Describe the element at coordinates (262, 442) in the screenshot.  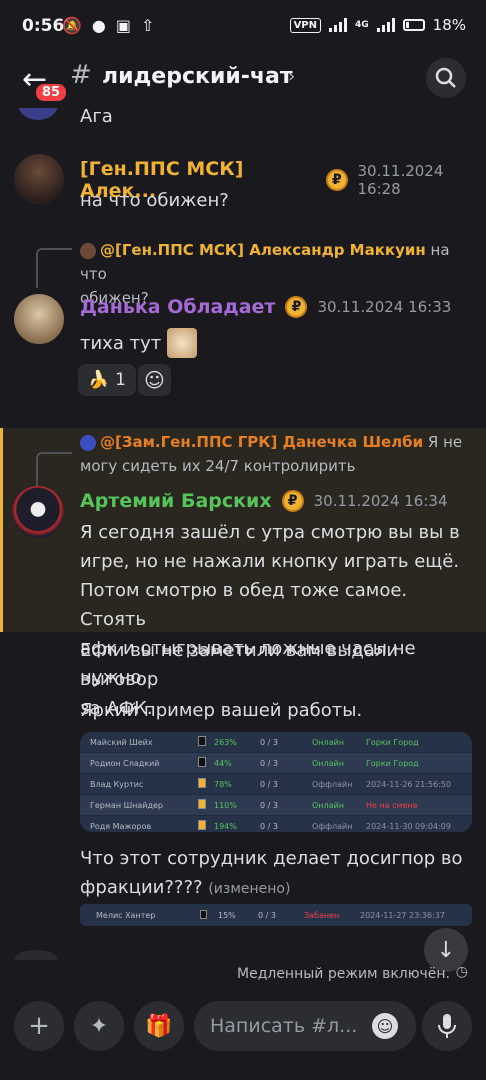
I see `reply-author: @[Зам.Ген.ППС ГРК] Данечка Шелби` at that location.